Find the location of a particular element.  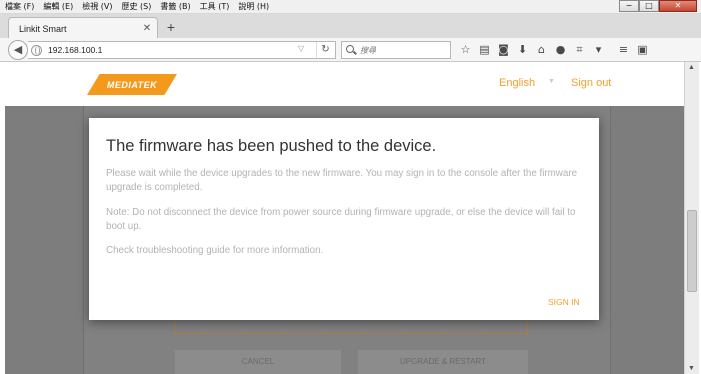

globe-icon is located at coordinates (36, 50).